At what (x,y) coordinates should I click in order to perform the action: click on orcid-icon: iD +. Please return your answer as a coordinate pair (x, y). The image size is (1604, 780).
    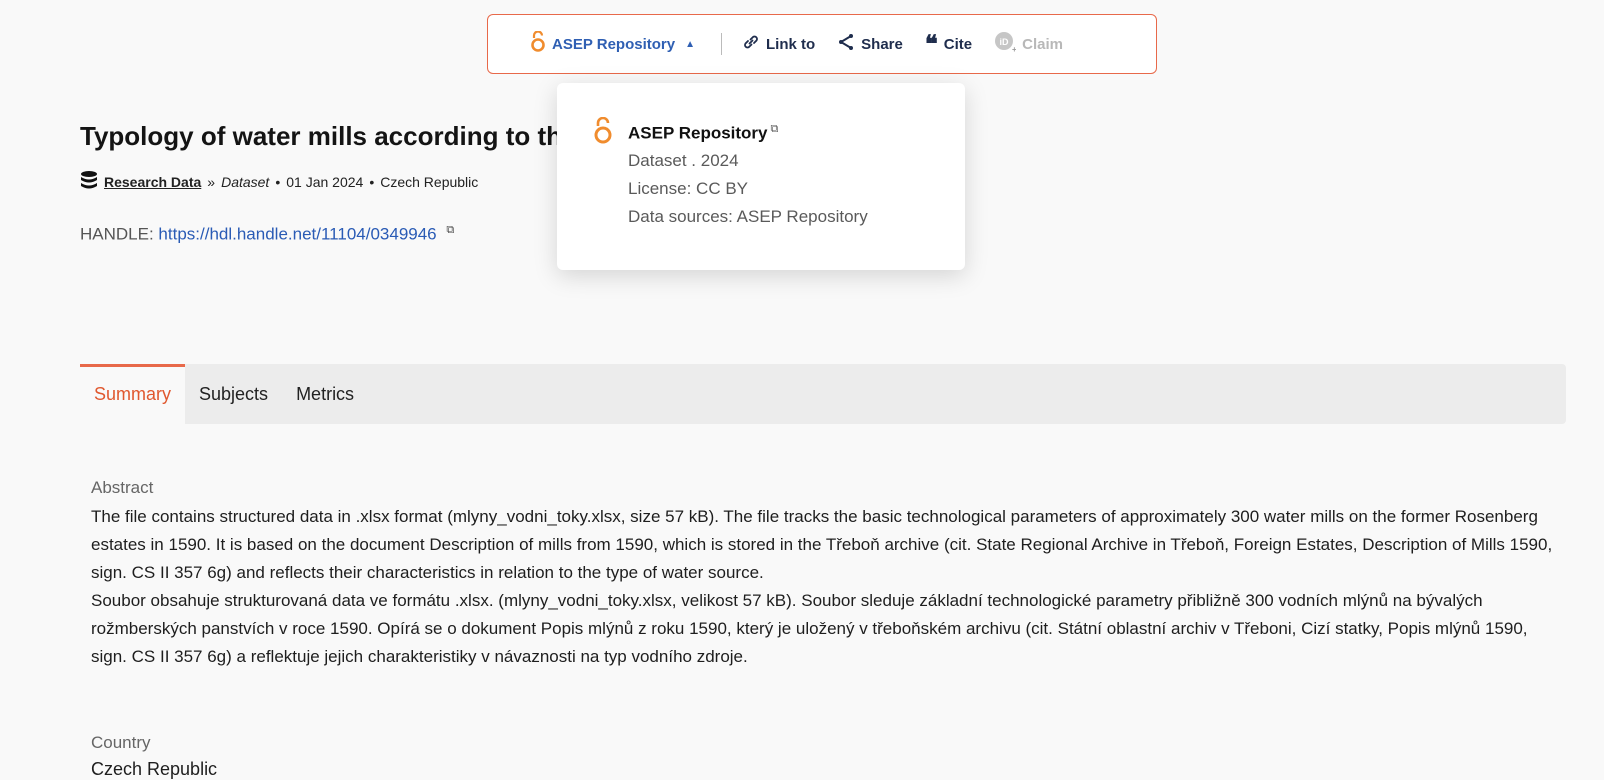
    Looking at the image, I should click on (1005, 44).